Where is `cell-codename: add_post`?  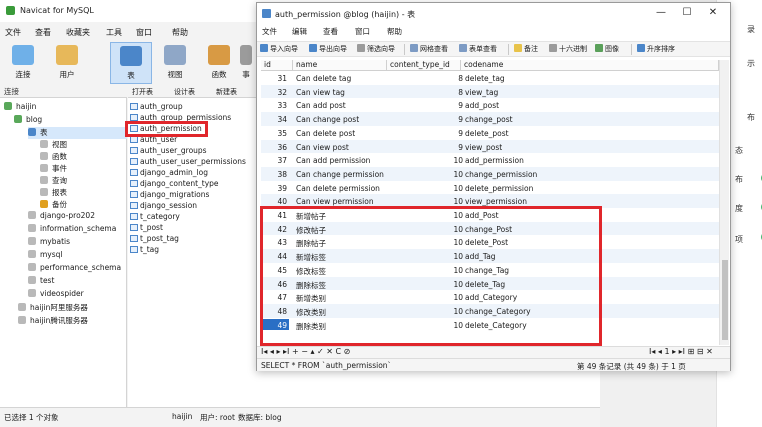 cell-codename: add_post is located at coordinates (482, 105).